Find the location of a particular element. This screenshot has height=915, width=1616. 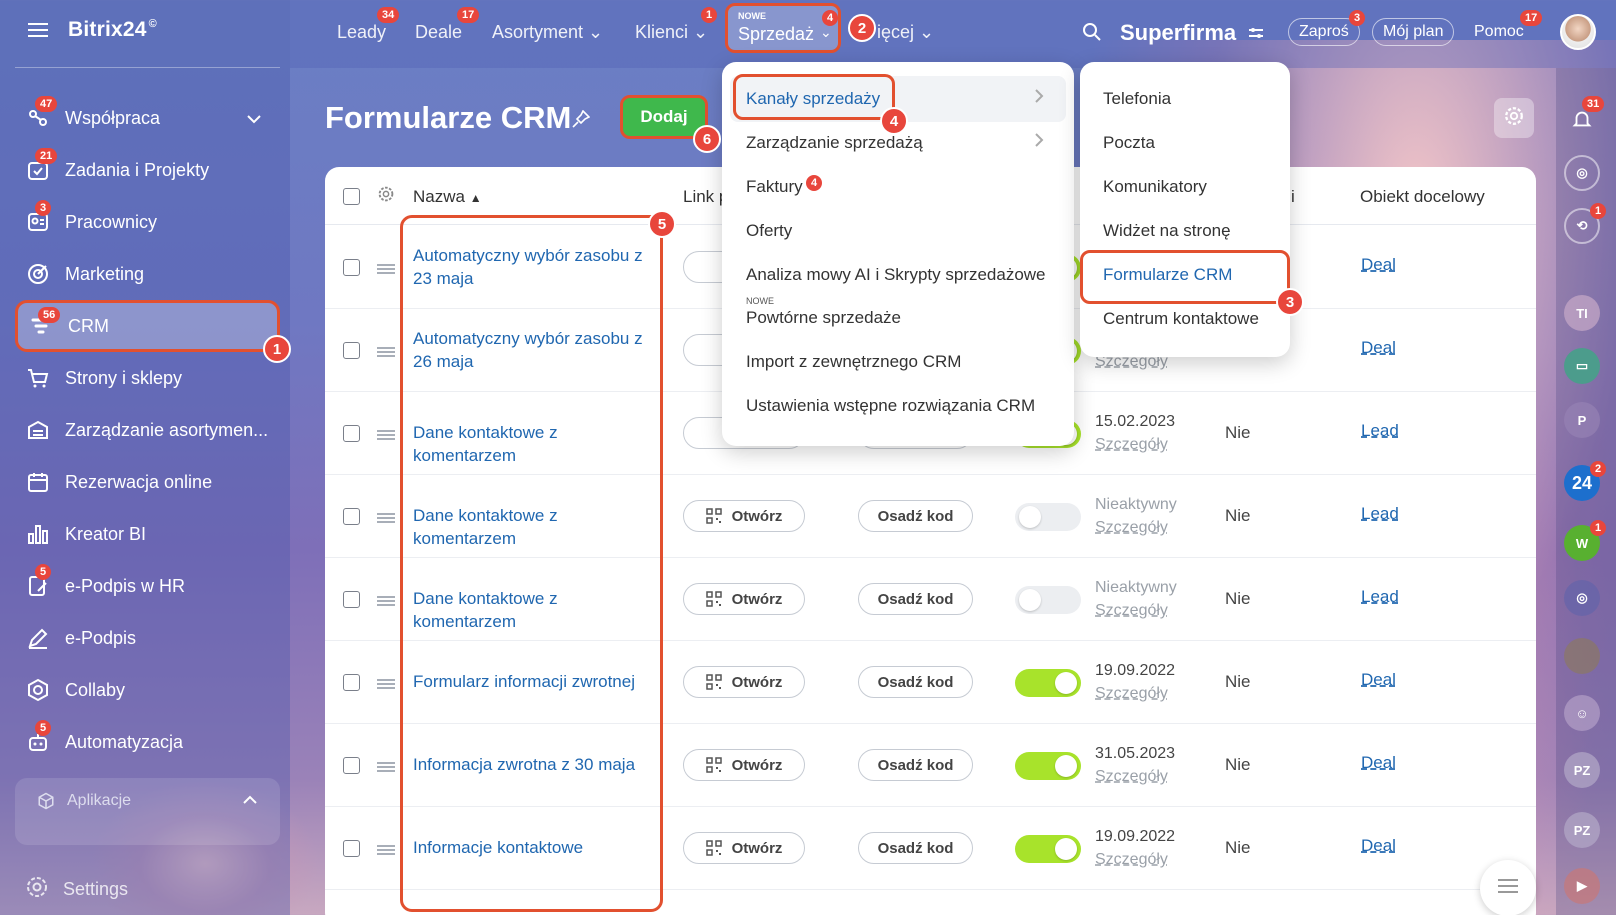

sidebar-item-collaby: Collaby is located at coordinates (147, 690).